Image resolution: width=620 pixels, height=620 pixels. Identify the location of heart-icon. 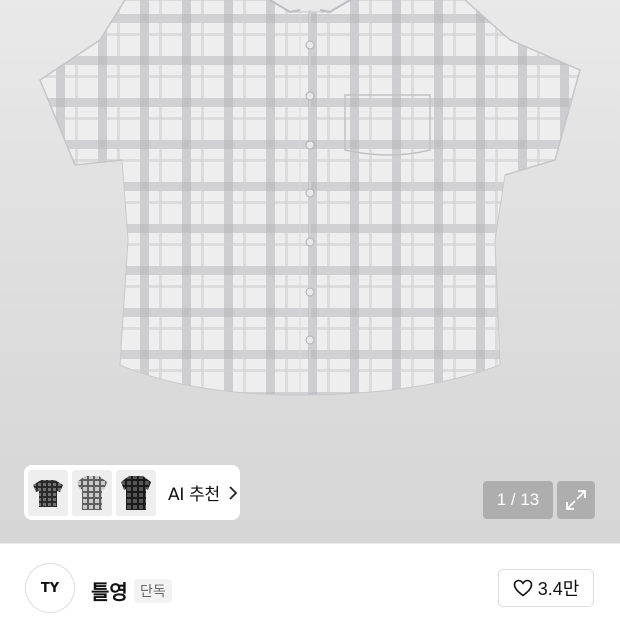
(523, 588).